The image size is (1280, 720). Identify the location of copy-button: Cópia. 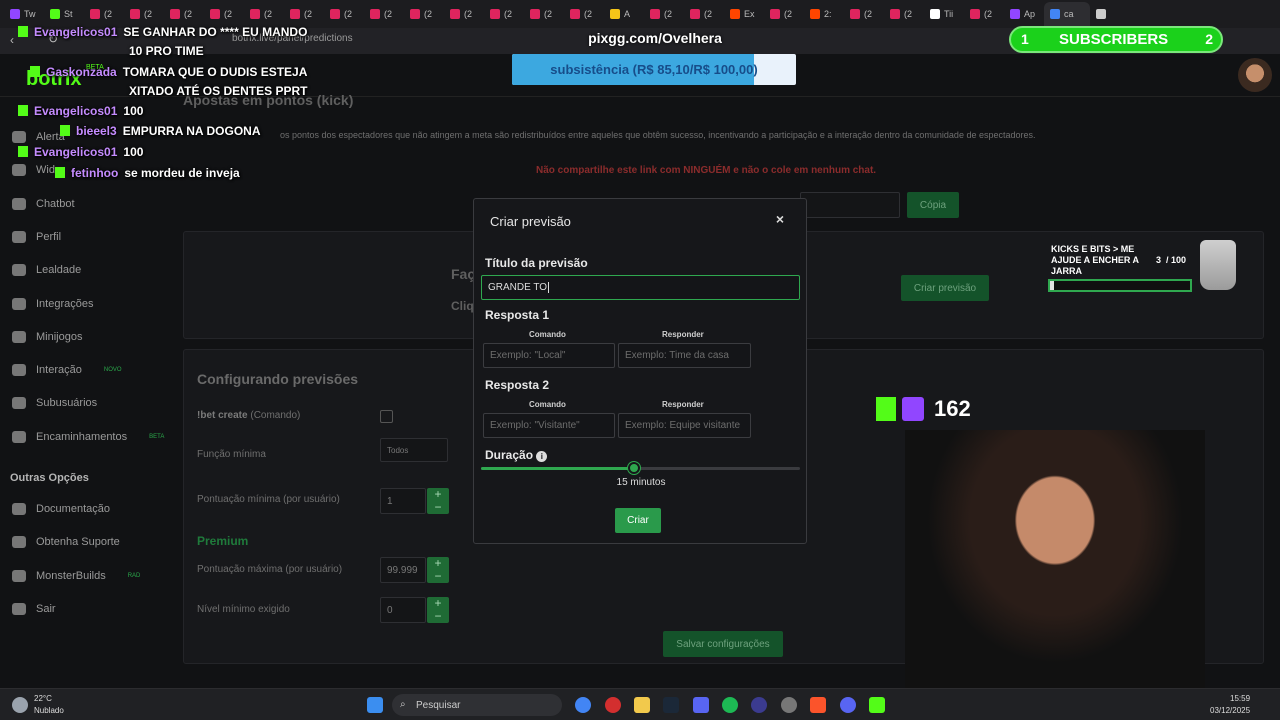
(933, 205).